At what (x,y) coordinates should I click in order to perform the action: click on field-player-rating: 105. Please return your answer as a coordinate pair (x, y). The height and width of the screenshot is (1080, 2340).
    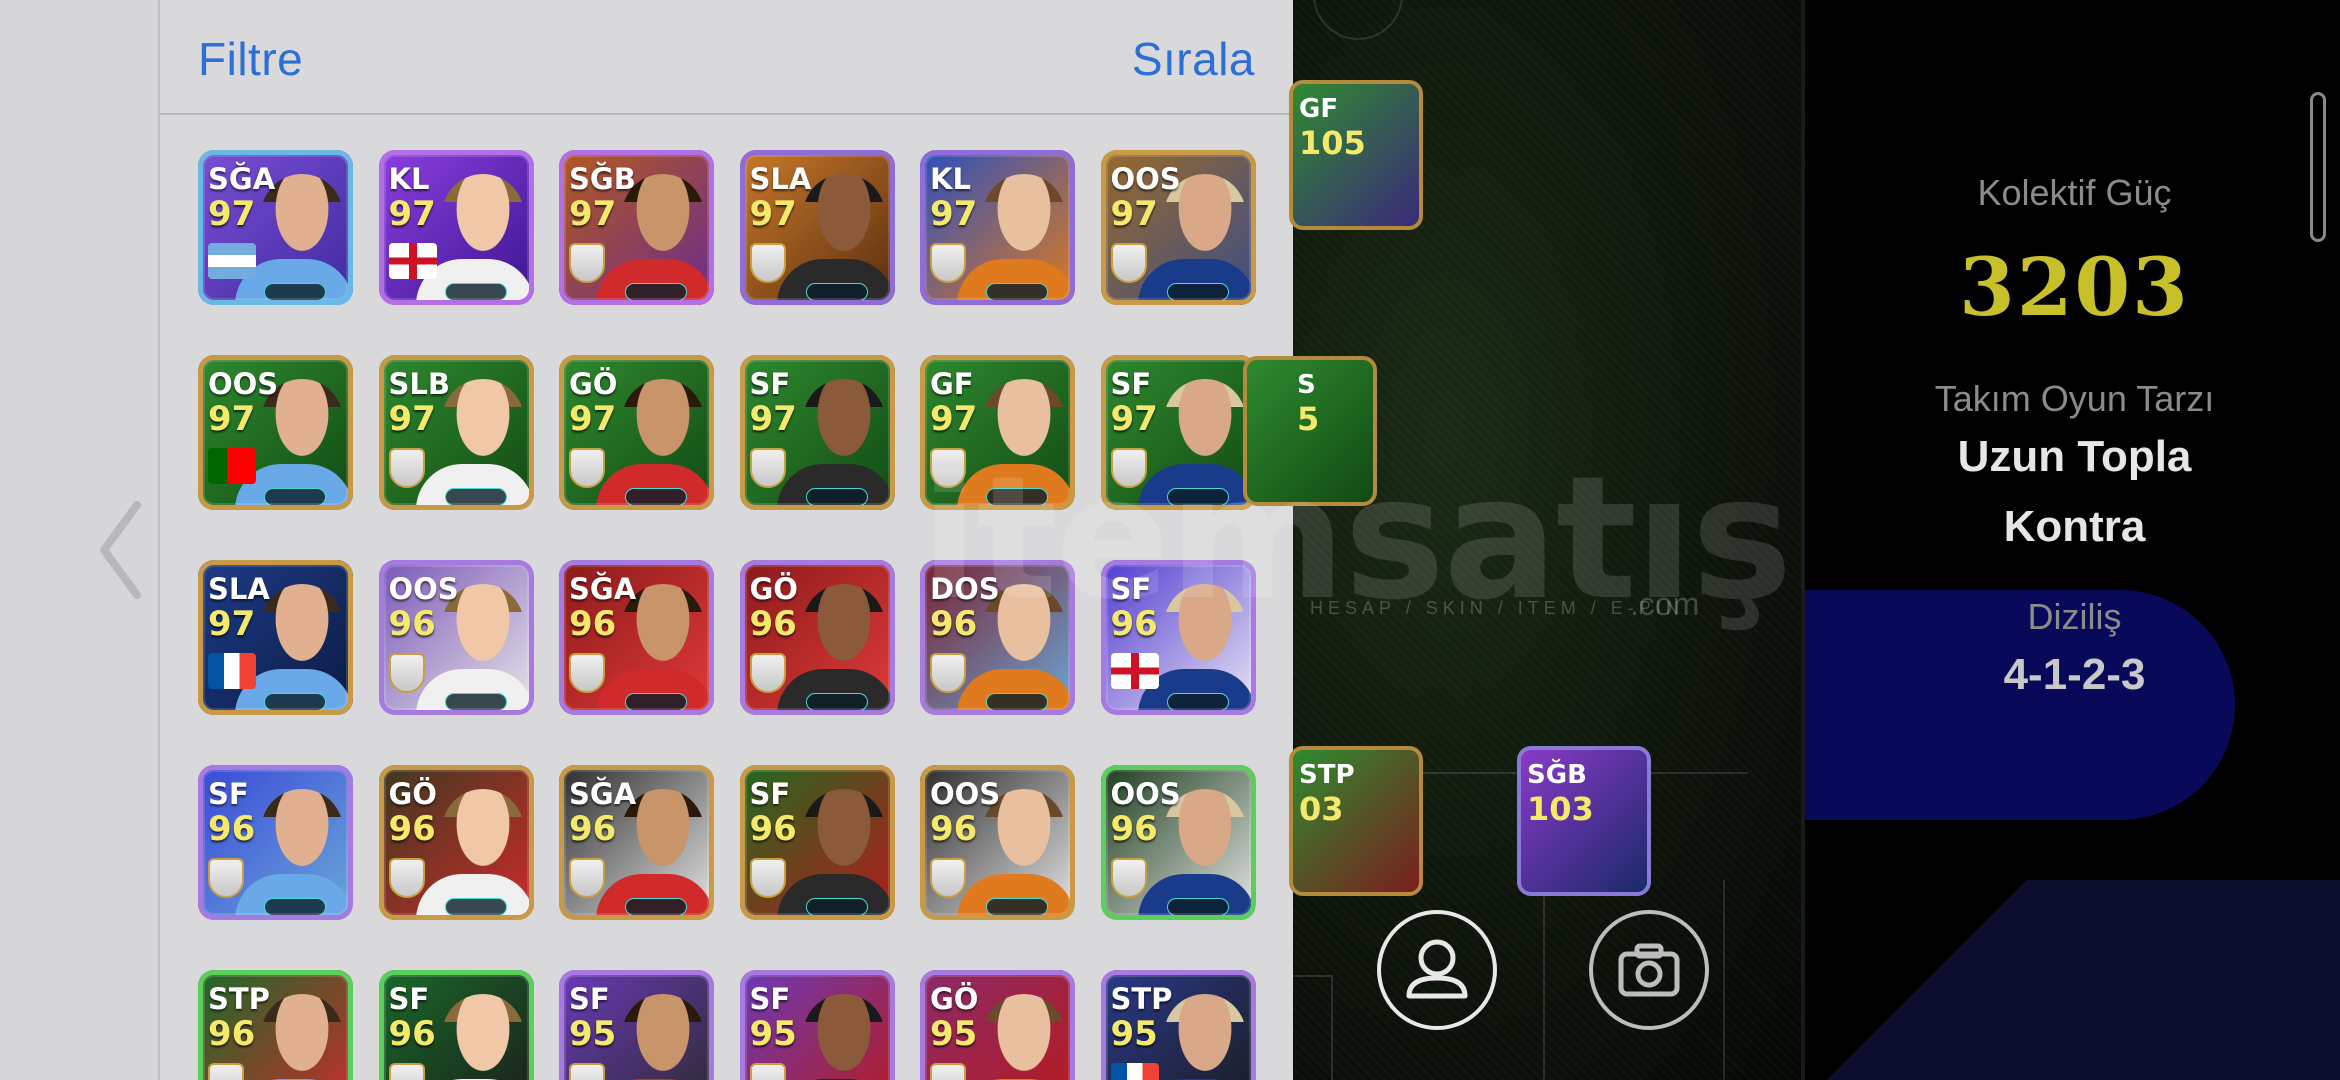
    Looking at the image, I should click on (1332, 143).